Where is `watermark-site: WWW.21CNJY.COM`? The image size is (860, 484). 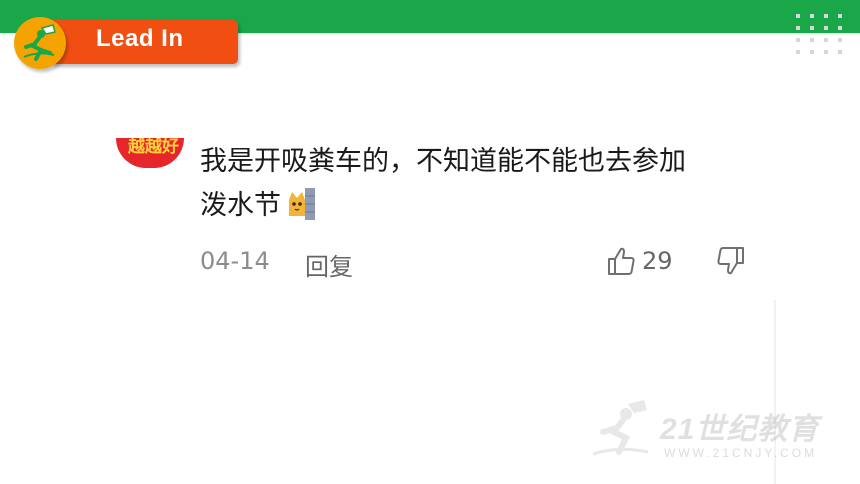 watermark-site: WWW.21CNJY.COM is located at coordinates (741, 453).